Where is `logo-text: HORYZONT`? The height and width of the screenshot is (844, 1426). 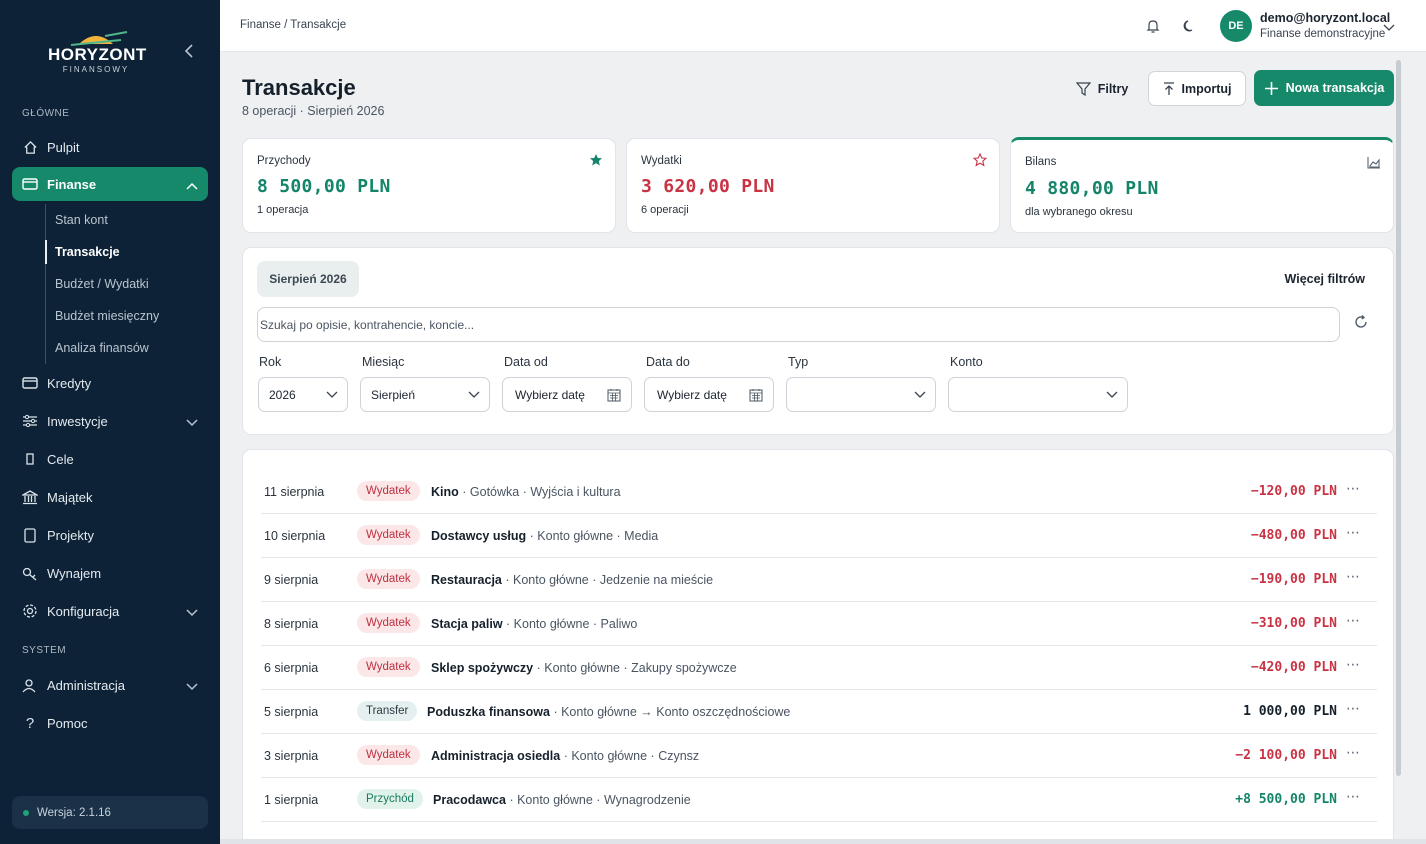 logo-text: HORYZONT is located at coordinates (97, 54).